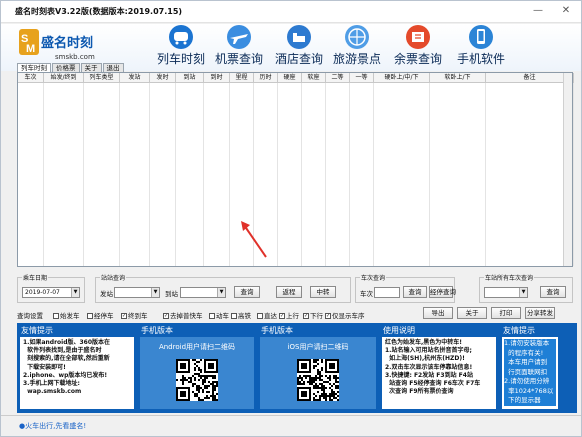 This screenshot has height=437, width=582. What do you see at coordinates (239, 47) in the screenshot?
I see `feature-flight-query: 机票查询` at bounding box center [239, 47].